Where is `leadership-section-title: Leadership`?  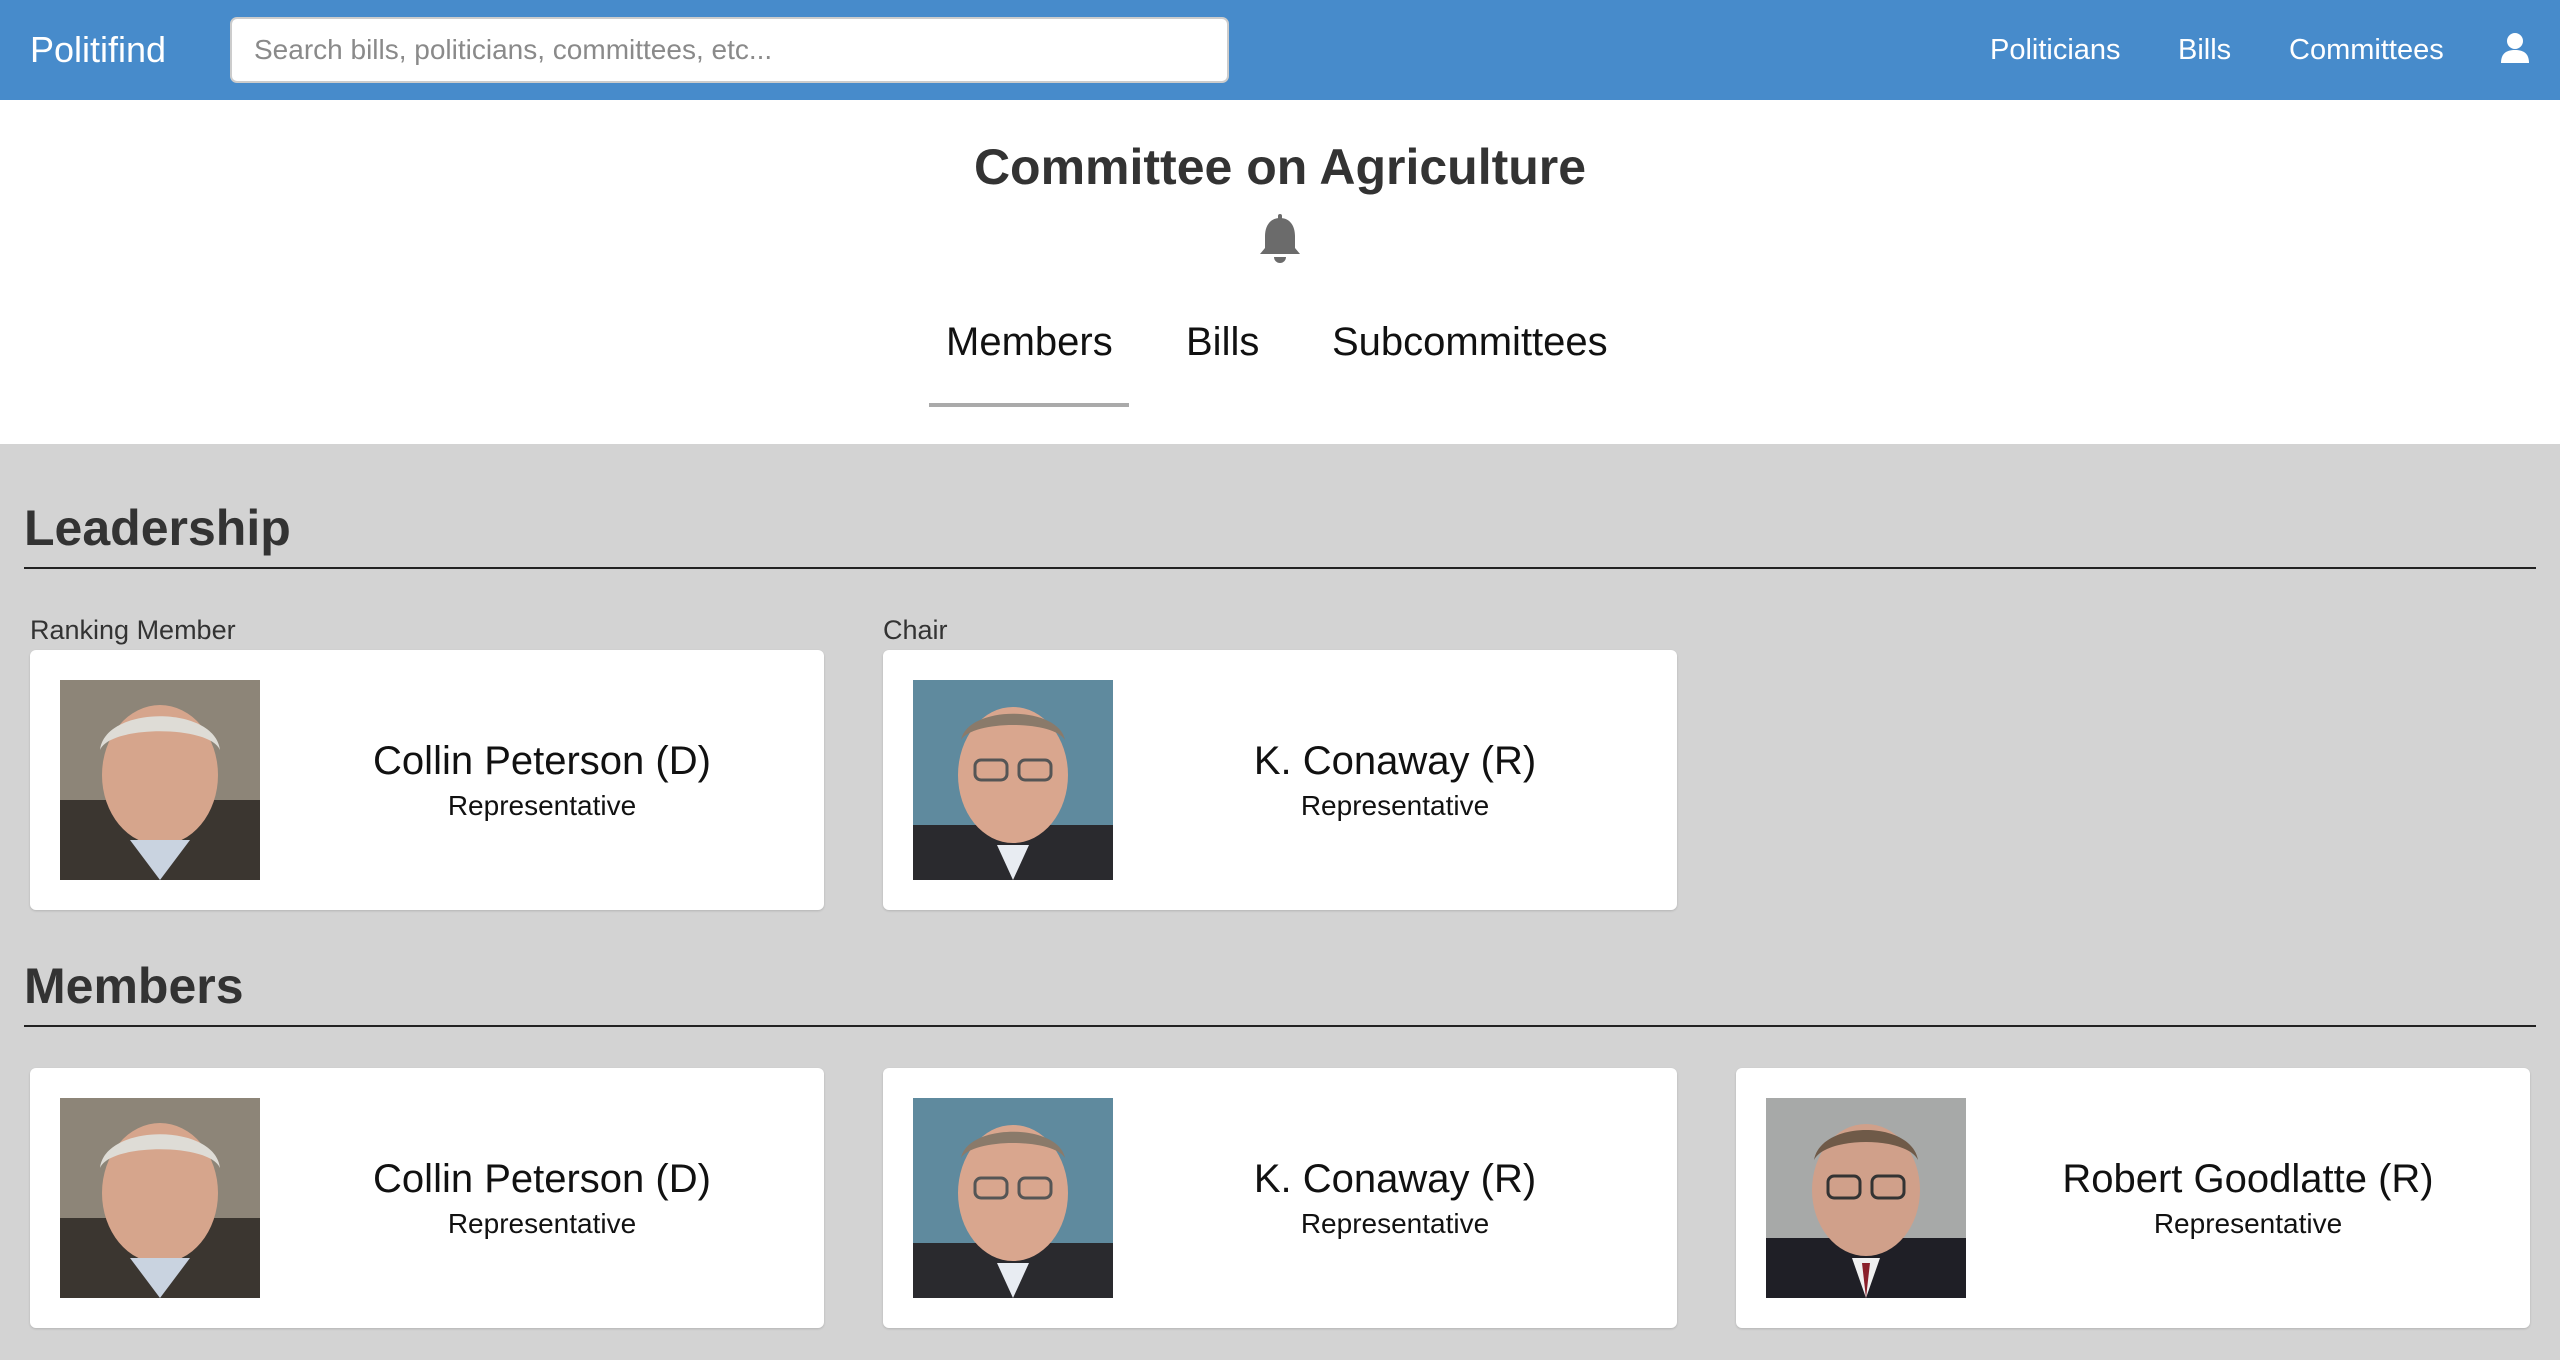 leadership-section-title: Leadership is located at coordinates (157, 528).